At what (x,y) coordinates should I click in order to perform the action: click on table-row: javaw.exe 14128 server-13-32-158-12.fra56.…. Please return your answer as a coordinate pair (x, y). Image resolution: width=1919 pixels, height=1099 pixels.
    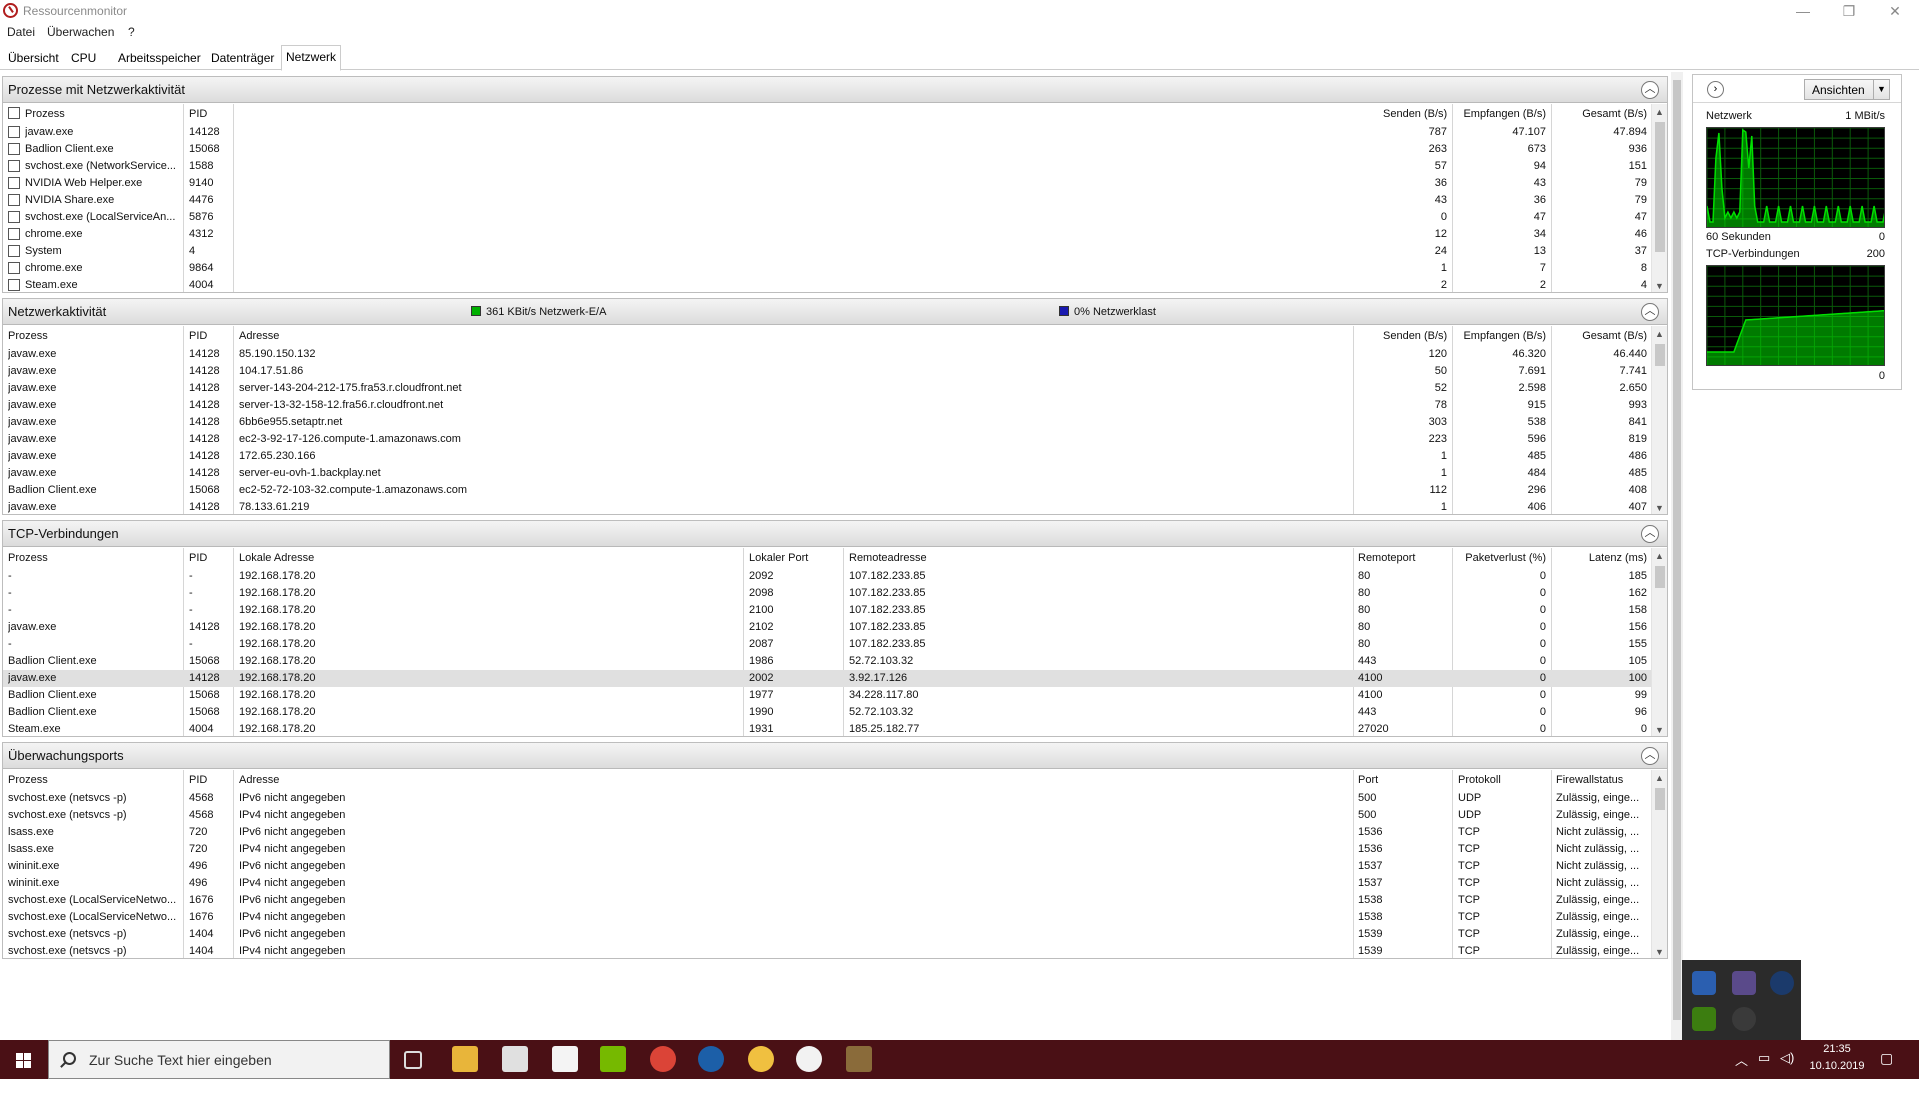
    Looking at the image, I should click on (828, 405).